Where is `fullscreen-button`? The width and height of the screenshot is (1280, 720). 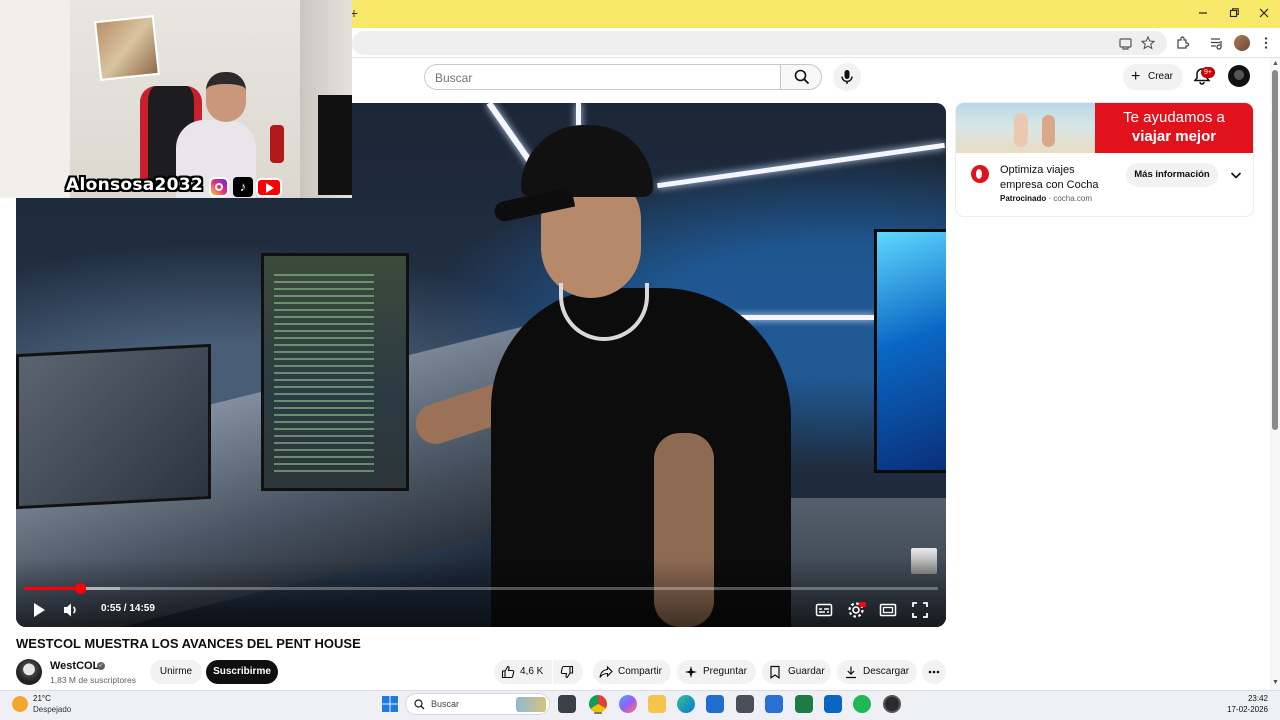
fullscreen-button is located at coordinates (920, 610).